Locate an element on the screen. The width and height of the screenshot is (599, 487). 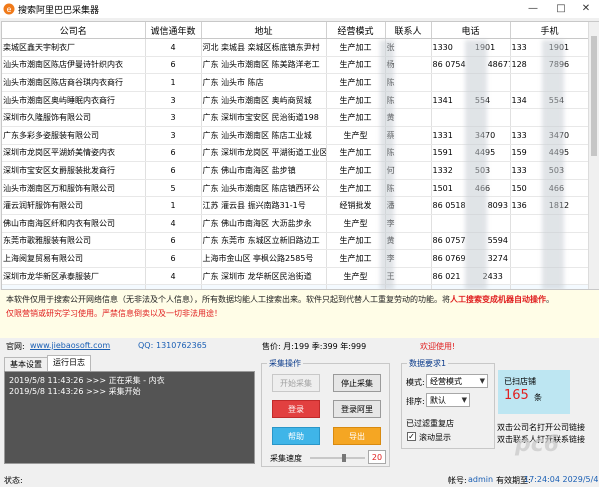
website-link: www.jiebaosoft.com is located at coordinates (70, 345).